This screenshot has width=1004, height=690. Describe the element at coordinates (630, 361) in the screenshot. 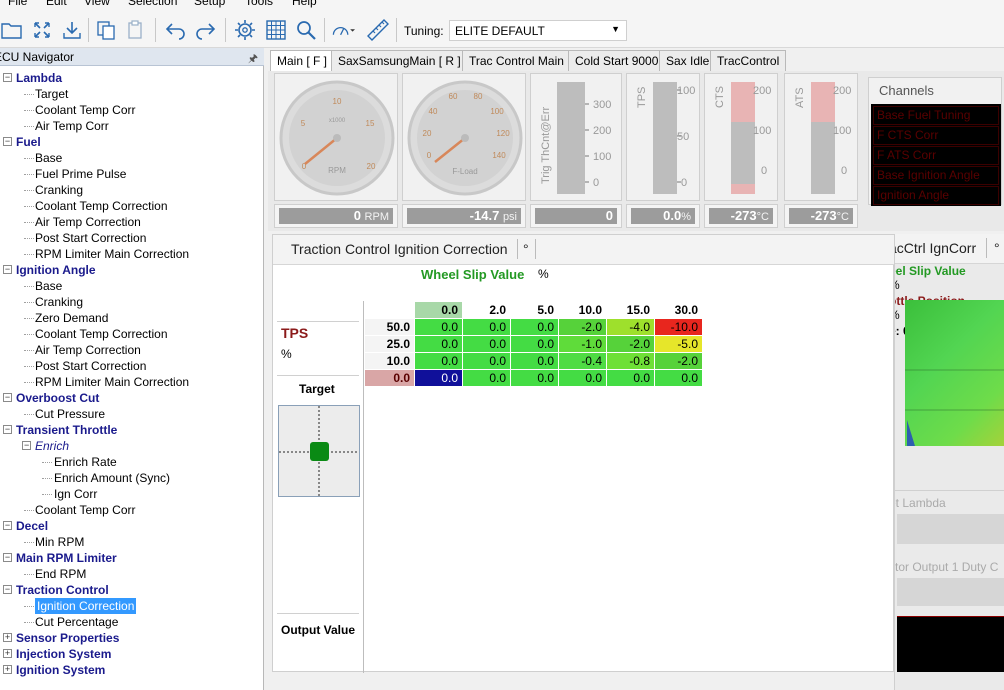

I see `map-cell: -0.8` at that location.